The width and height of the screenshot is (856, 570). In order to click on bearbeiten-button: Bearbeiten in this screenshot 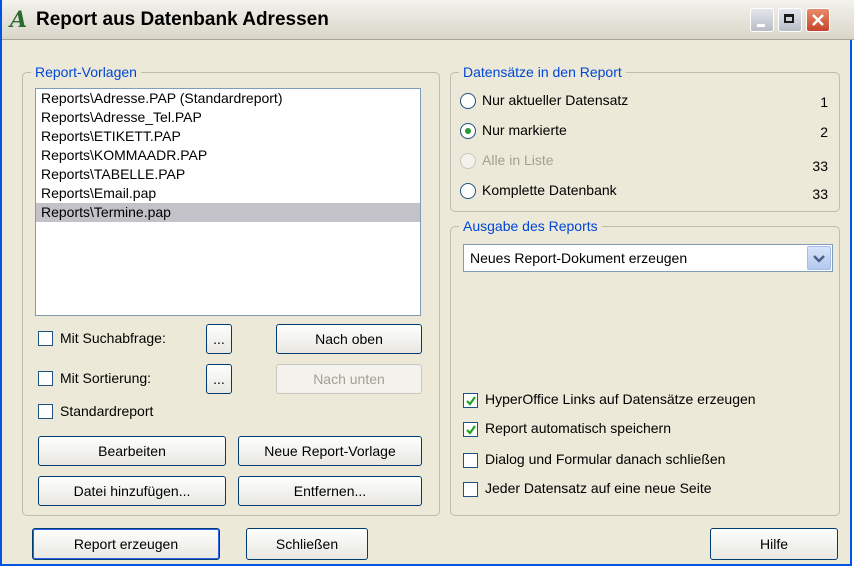, I will do `click(132, 451)`.